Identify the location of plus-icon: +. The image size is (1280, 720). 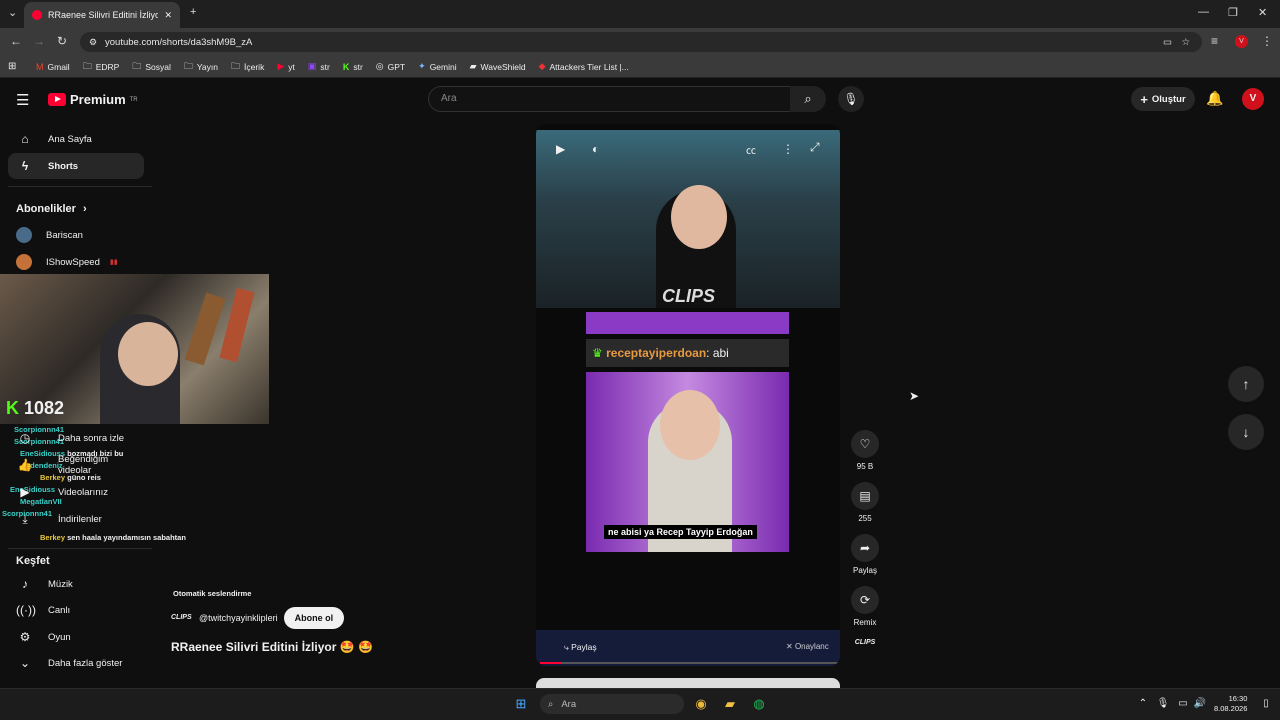
(1144, 99).